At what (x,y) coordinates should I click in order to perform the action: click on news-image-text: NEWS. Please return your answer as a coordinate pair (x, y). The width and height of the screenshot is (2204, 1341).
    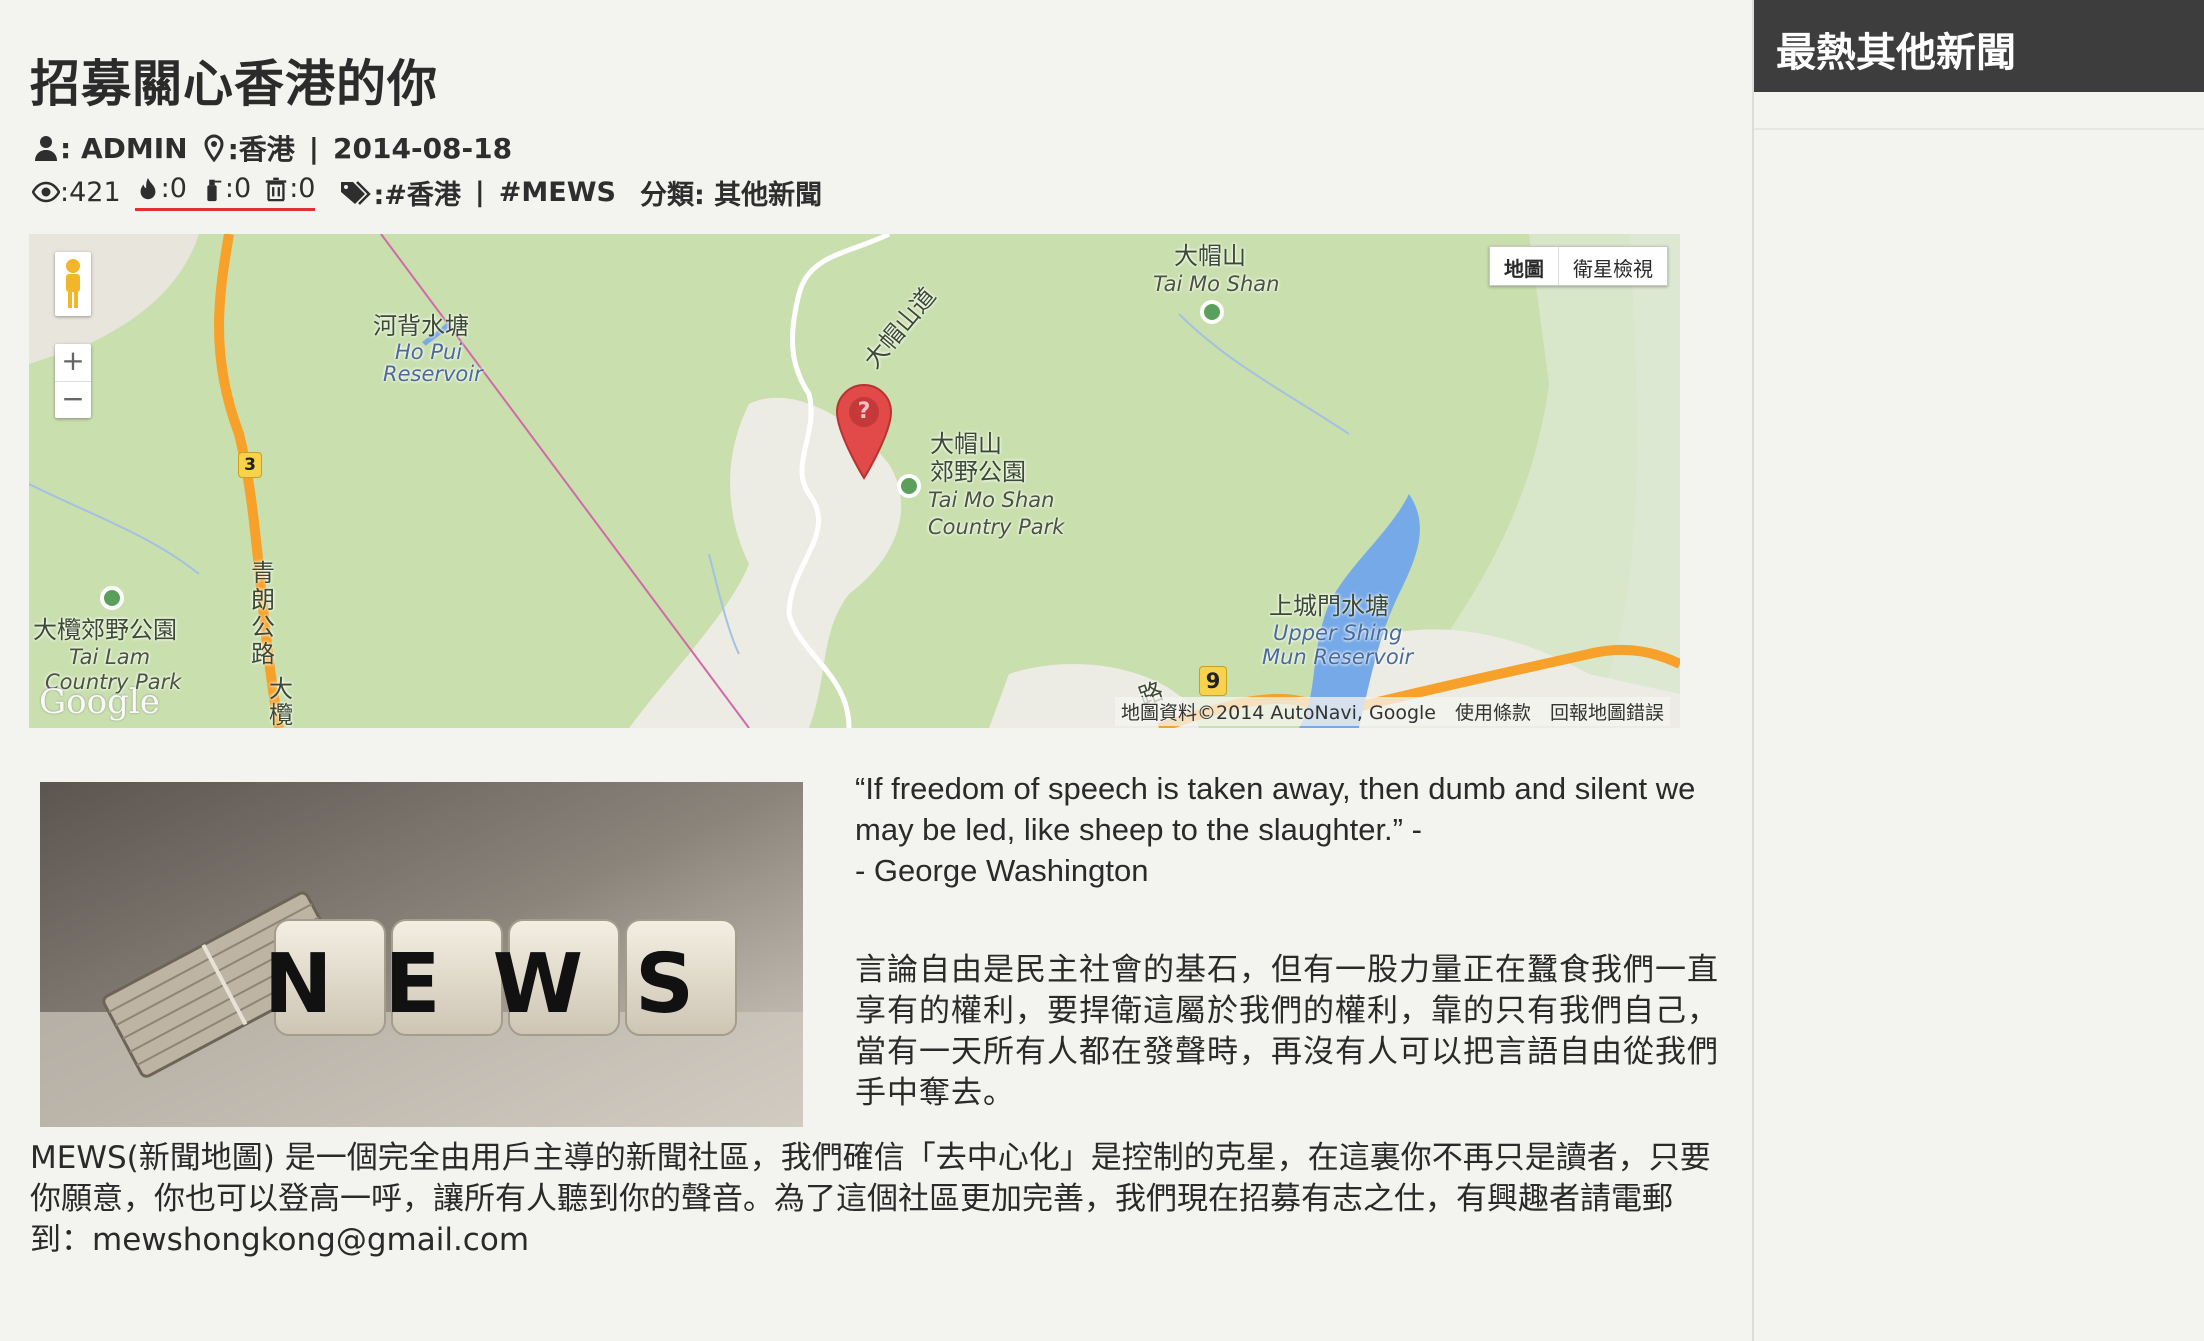
    Looking at the image, I should click on (505, 984).